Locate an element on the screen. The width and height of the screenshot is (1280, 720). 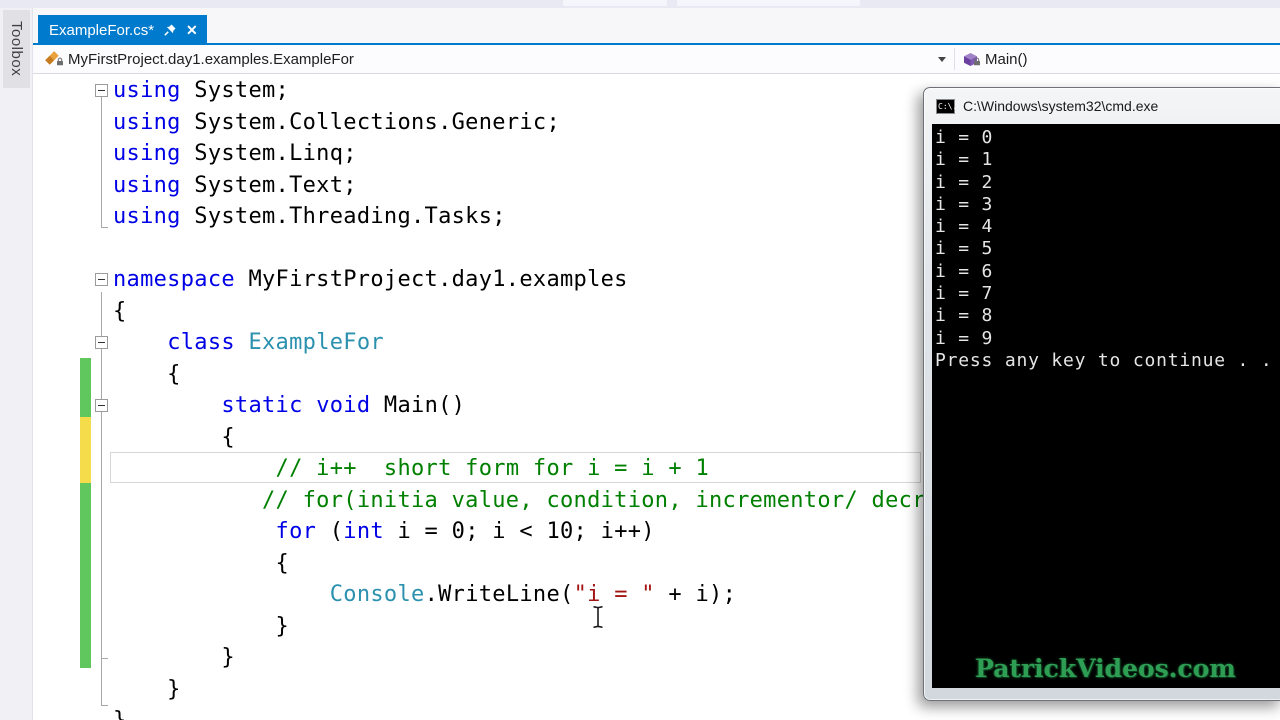
console-line: i = 2 is located at coordinates (964, 182).